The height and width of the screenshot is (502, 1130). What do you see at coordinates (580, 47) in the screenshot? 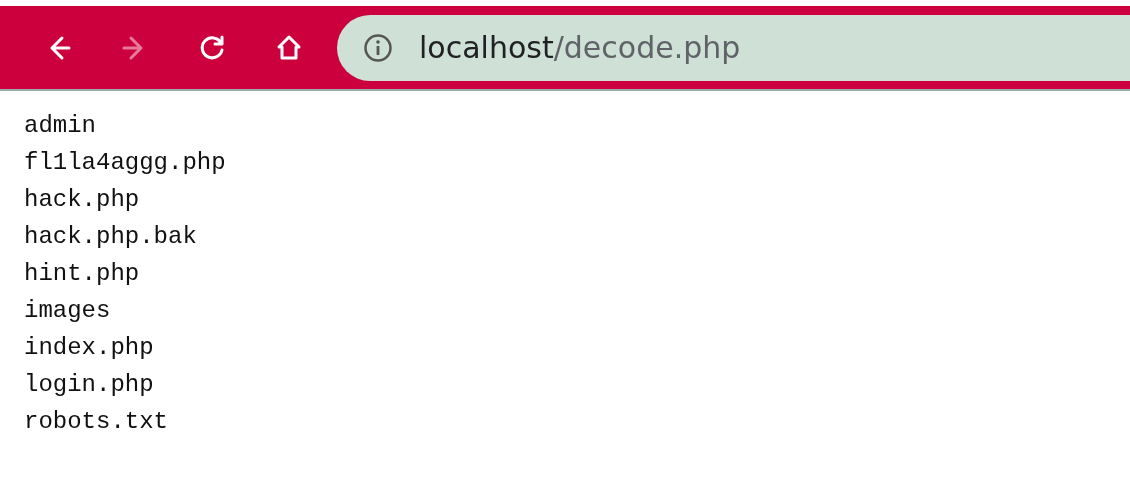
I see `url-text: localhost/decode.php` at bounding box center [580, 47].